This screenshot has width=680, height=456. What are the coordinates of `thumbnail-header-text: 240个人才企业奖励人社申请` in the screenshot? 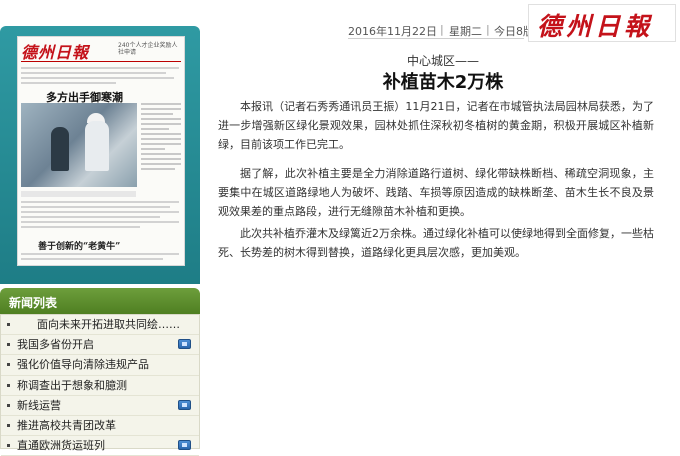 It's located at (148, 49).